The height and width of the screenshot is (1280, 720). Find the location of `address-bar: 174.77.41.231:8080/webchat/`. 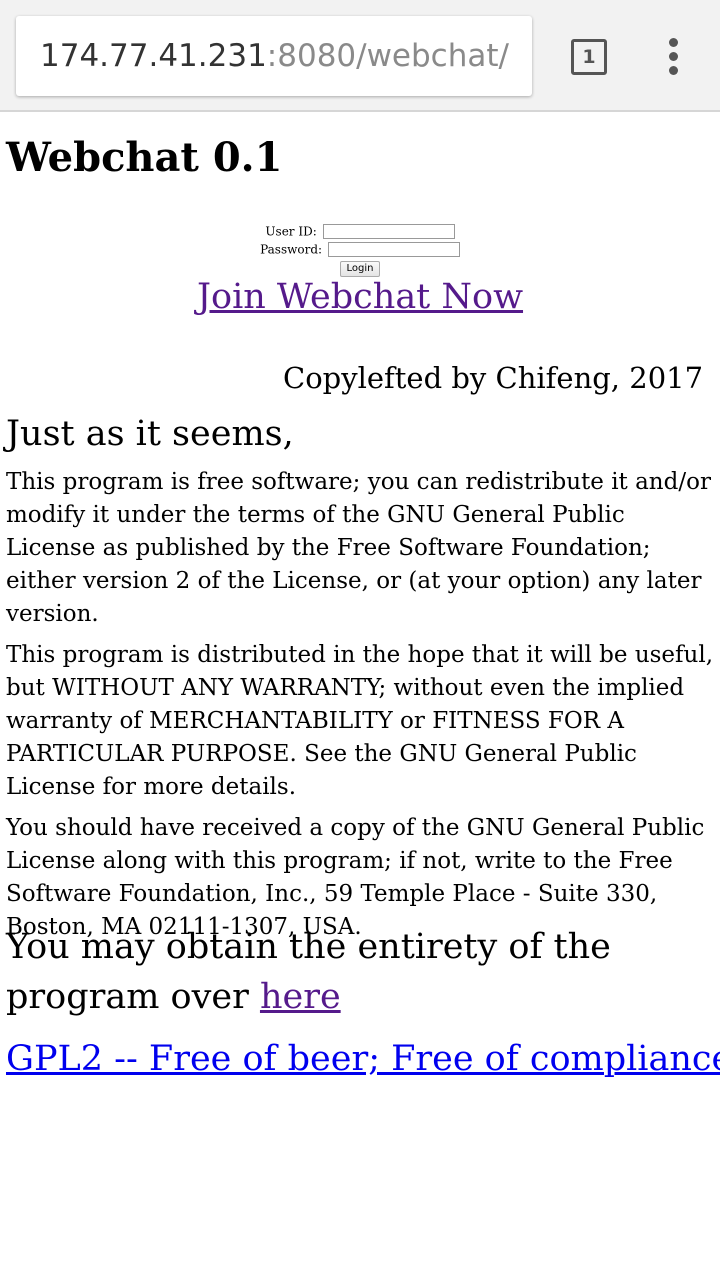

address-bar: 174.77.41.231:8080/webchat/ is located at coordinates (274, 56).